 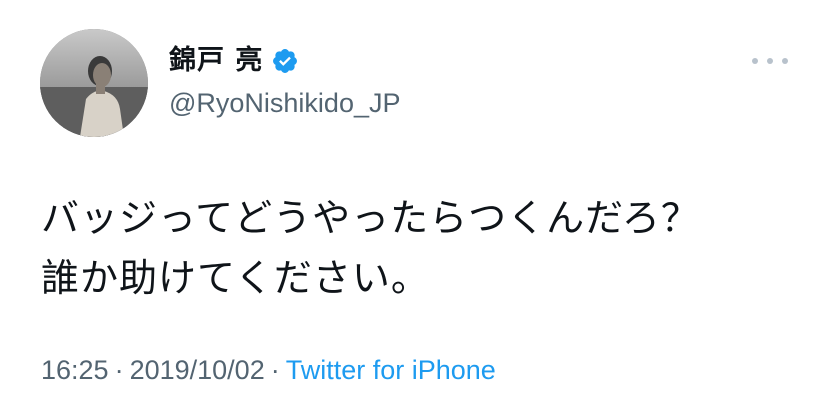 What do you see at coordinates (391, 370) in the screenshot?
I see `tweet-source-link: Twitter for iPhone` at bounding box center [391, 370].